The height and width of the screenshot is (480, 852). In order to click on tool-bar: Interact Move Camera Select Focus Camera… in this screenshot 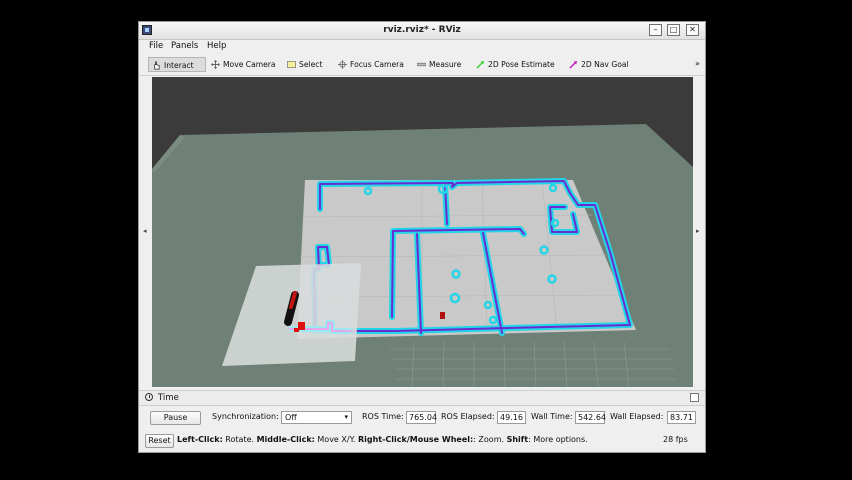, I will do `click(422, 65)`.